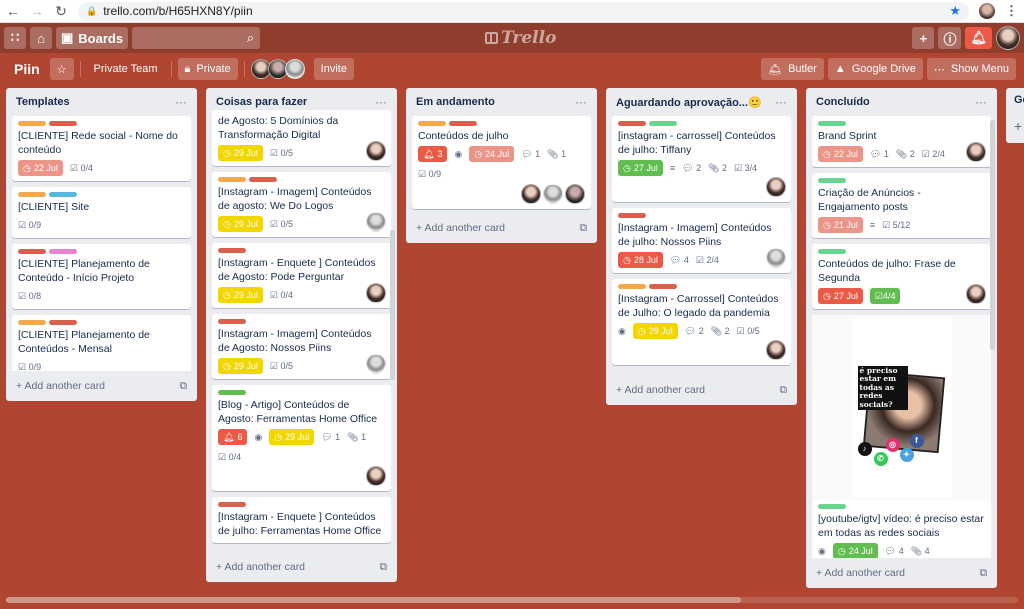  What do you see at coordinates (61, 69) in the screenshot?
I see `star-board-button: ☆` at bounding box center [61, 69].